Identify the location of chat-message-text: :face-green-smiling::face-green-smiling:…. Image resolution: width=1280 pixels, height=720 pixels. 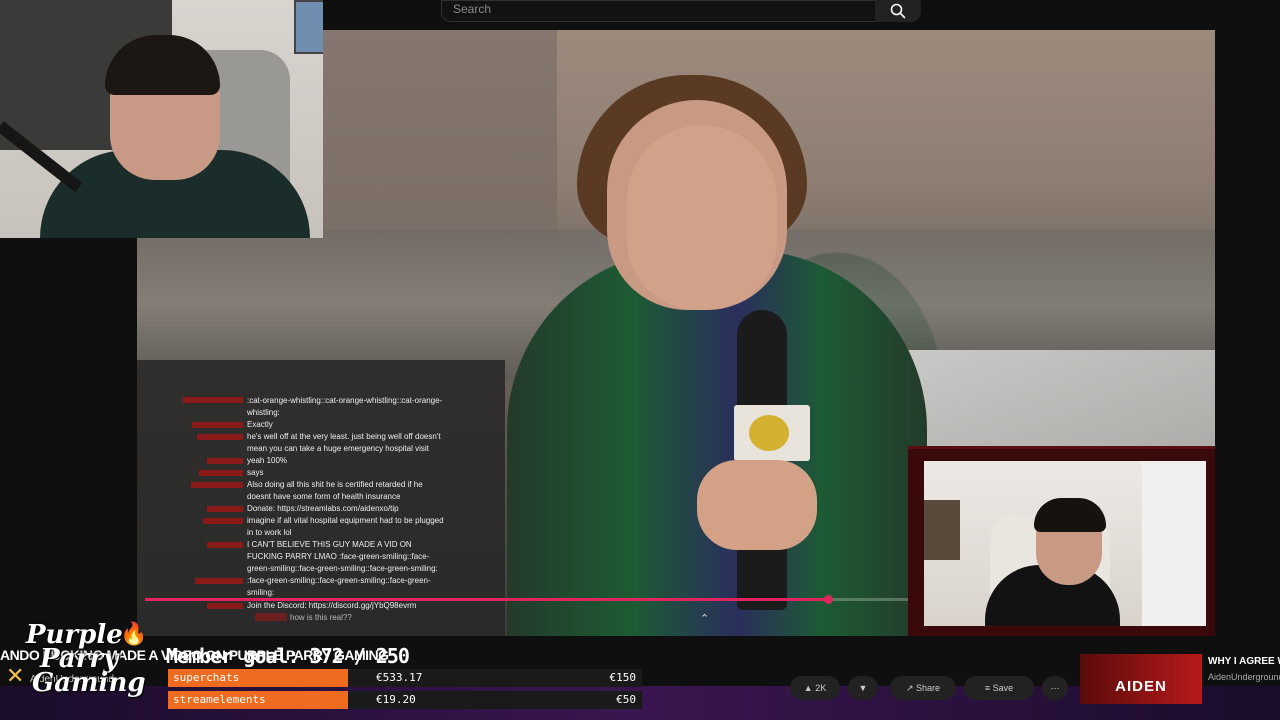
(339, 586).